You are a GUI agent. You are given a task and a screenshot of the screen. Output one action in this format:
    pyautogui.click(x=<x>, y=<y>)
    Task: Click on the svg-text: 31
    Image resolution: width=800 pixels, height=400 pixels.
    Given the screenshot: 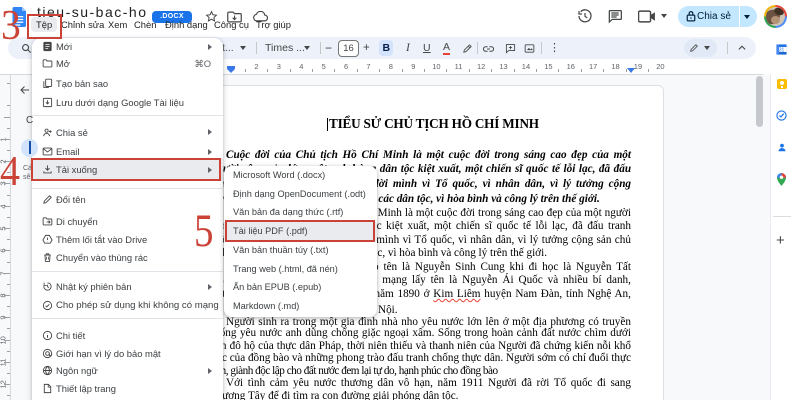 What is the action you would take?
    pyautogui.click(x=782, y=50)
    